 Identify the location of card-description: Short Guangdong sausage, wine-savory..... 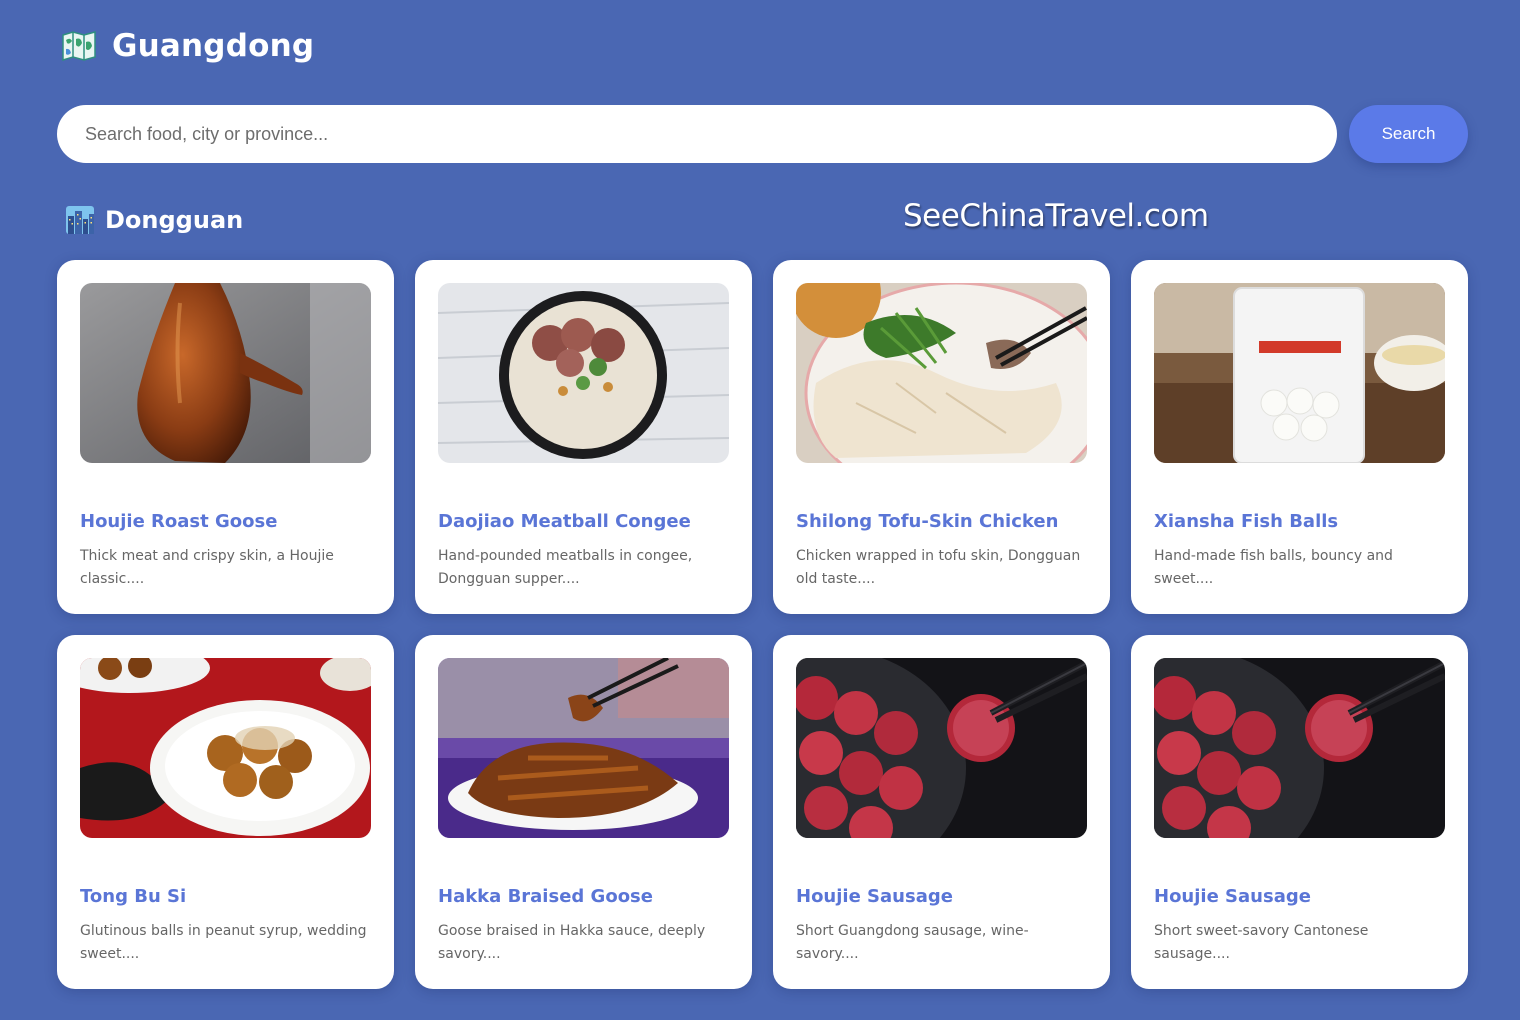
(912, 942).